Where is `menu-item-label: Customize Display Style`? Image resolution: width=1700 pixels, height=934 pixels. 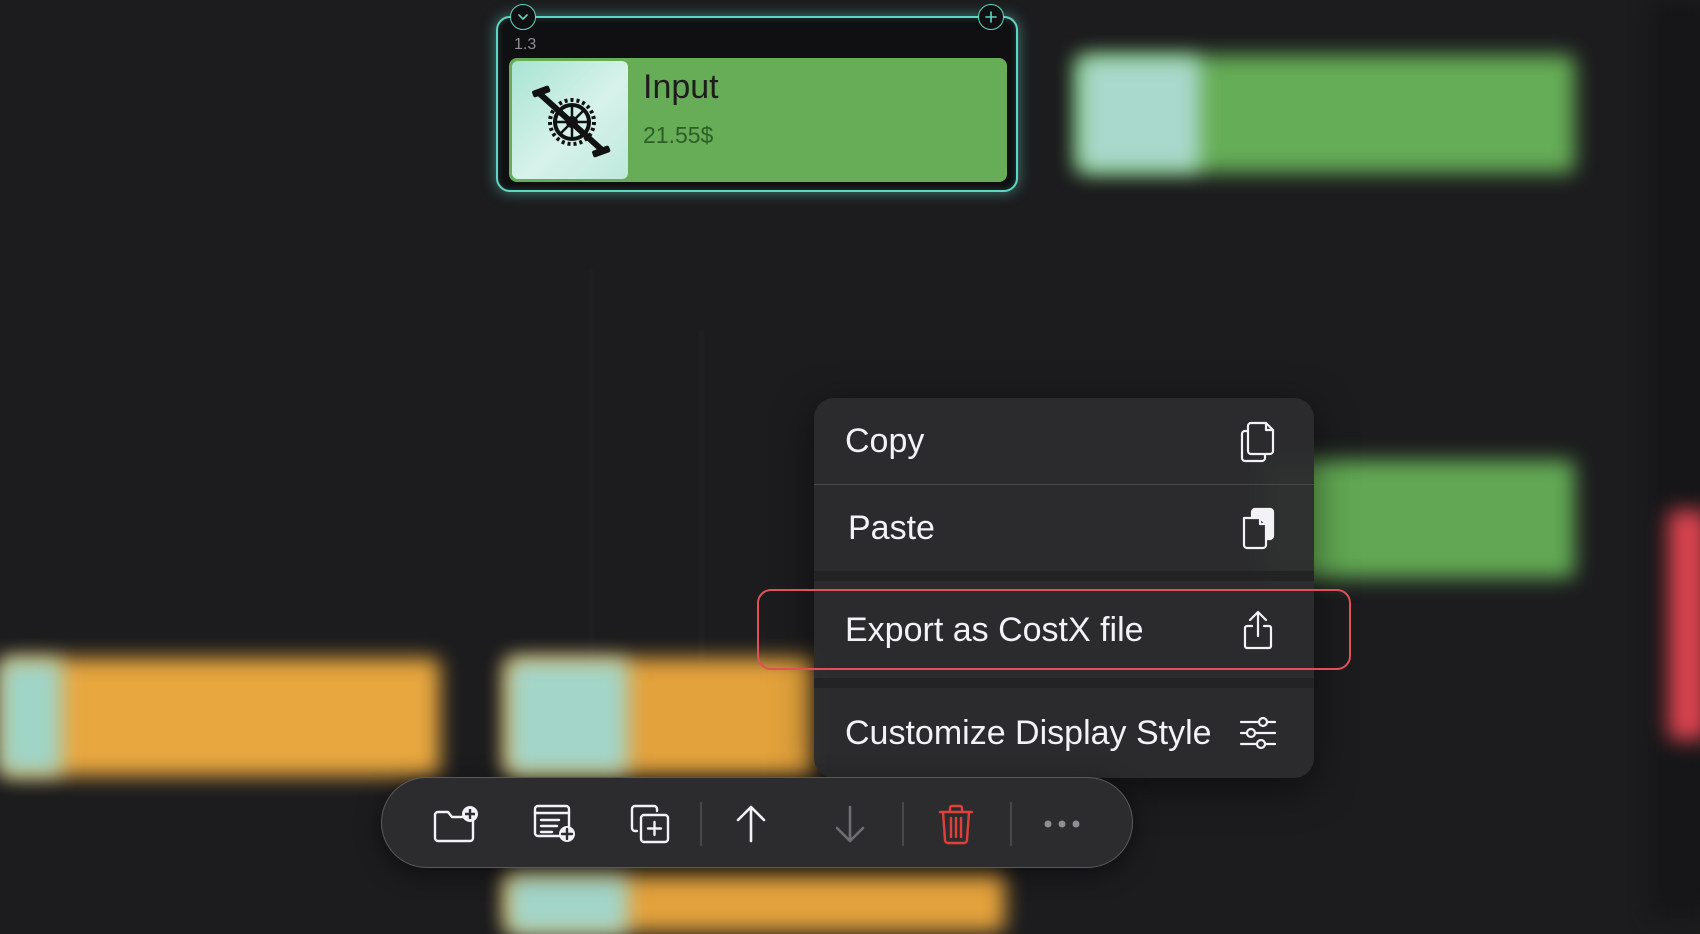
menu-item-label: Customize Display Style is located at coordinates (1028, 732).